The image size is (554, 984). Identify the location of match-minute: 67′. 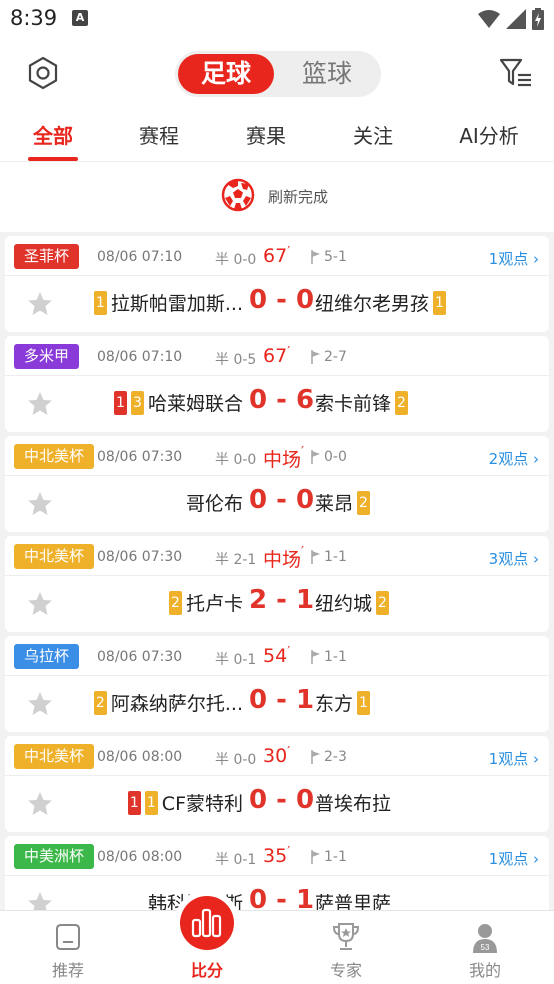
(277, 256).